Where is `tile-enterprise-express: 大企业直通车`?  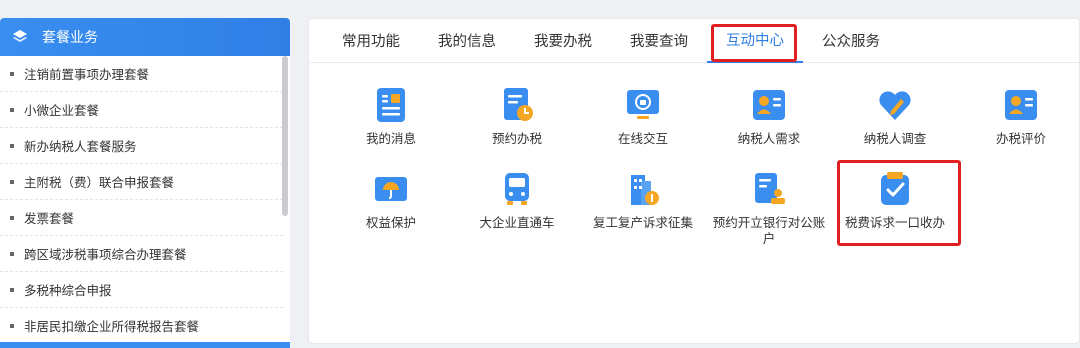
tile-enterprise-express: 大企业直通车 is located at coordinates (517, 200).